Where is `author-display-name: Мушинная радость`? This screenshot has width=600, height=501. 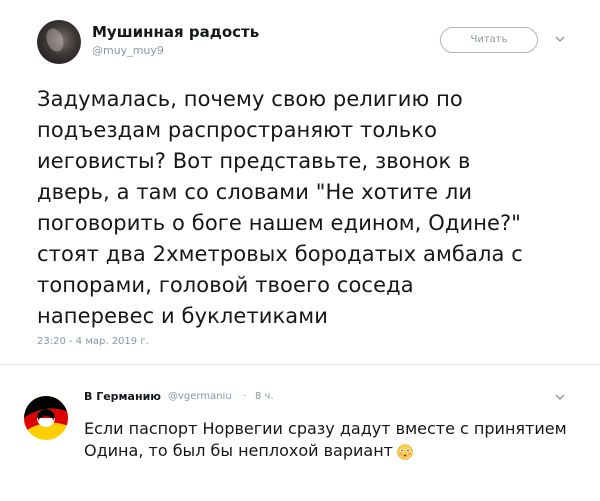
author-display-name: Мушинная радость is located at coordinates (175, 32).